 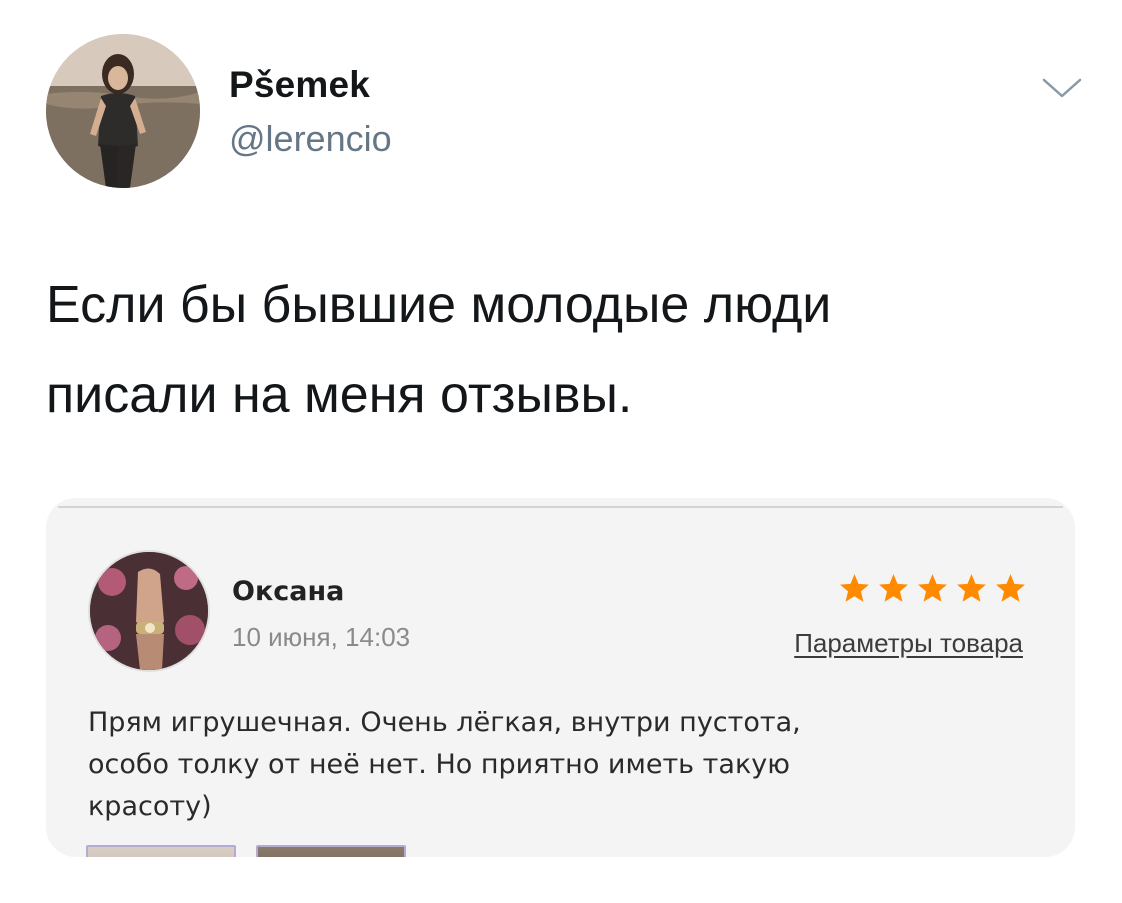 I want to click on divider, so click(x=560, y=507).